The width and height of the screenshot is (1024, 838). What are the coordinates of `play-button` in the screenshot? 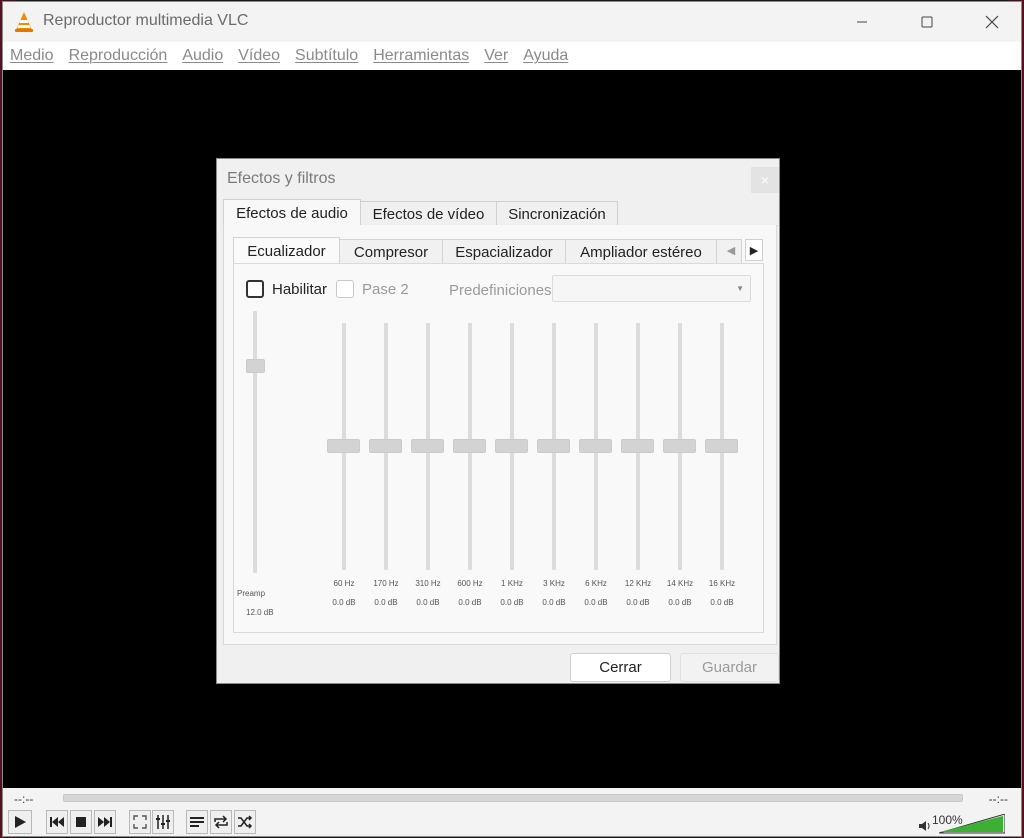 It's located at (20, 822).